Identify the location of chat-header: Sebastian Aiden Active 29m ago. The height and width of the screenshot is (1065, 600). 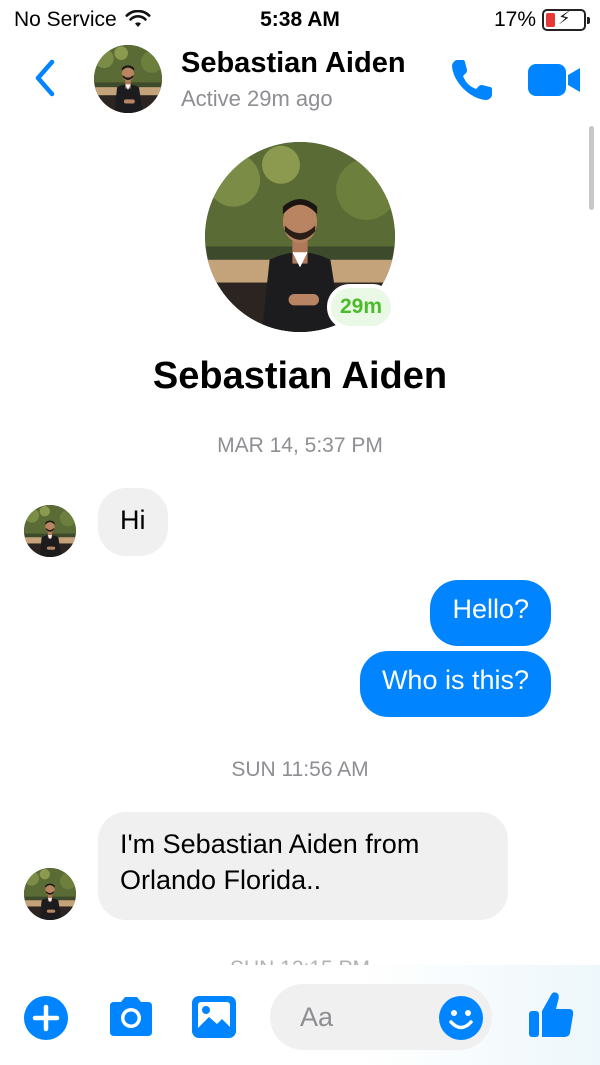
(300, 80).